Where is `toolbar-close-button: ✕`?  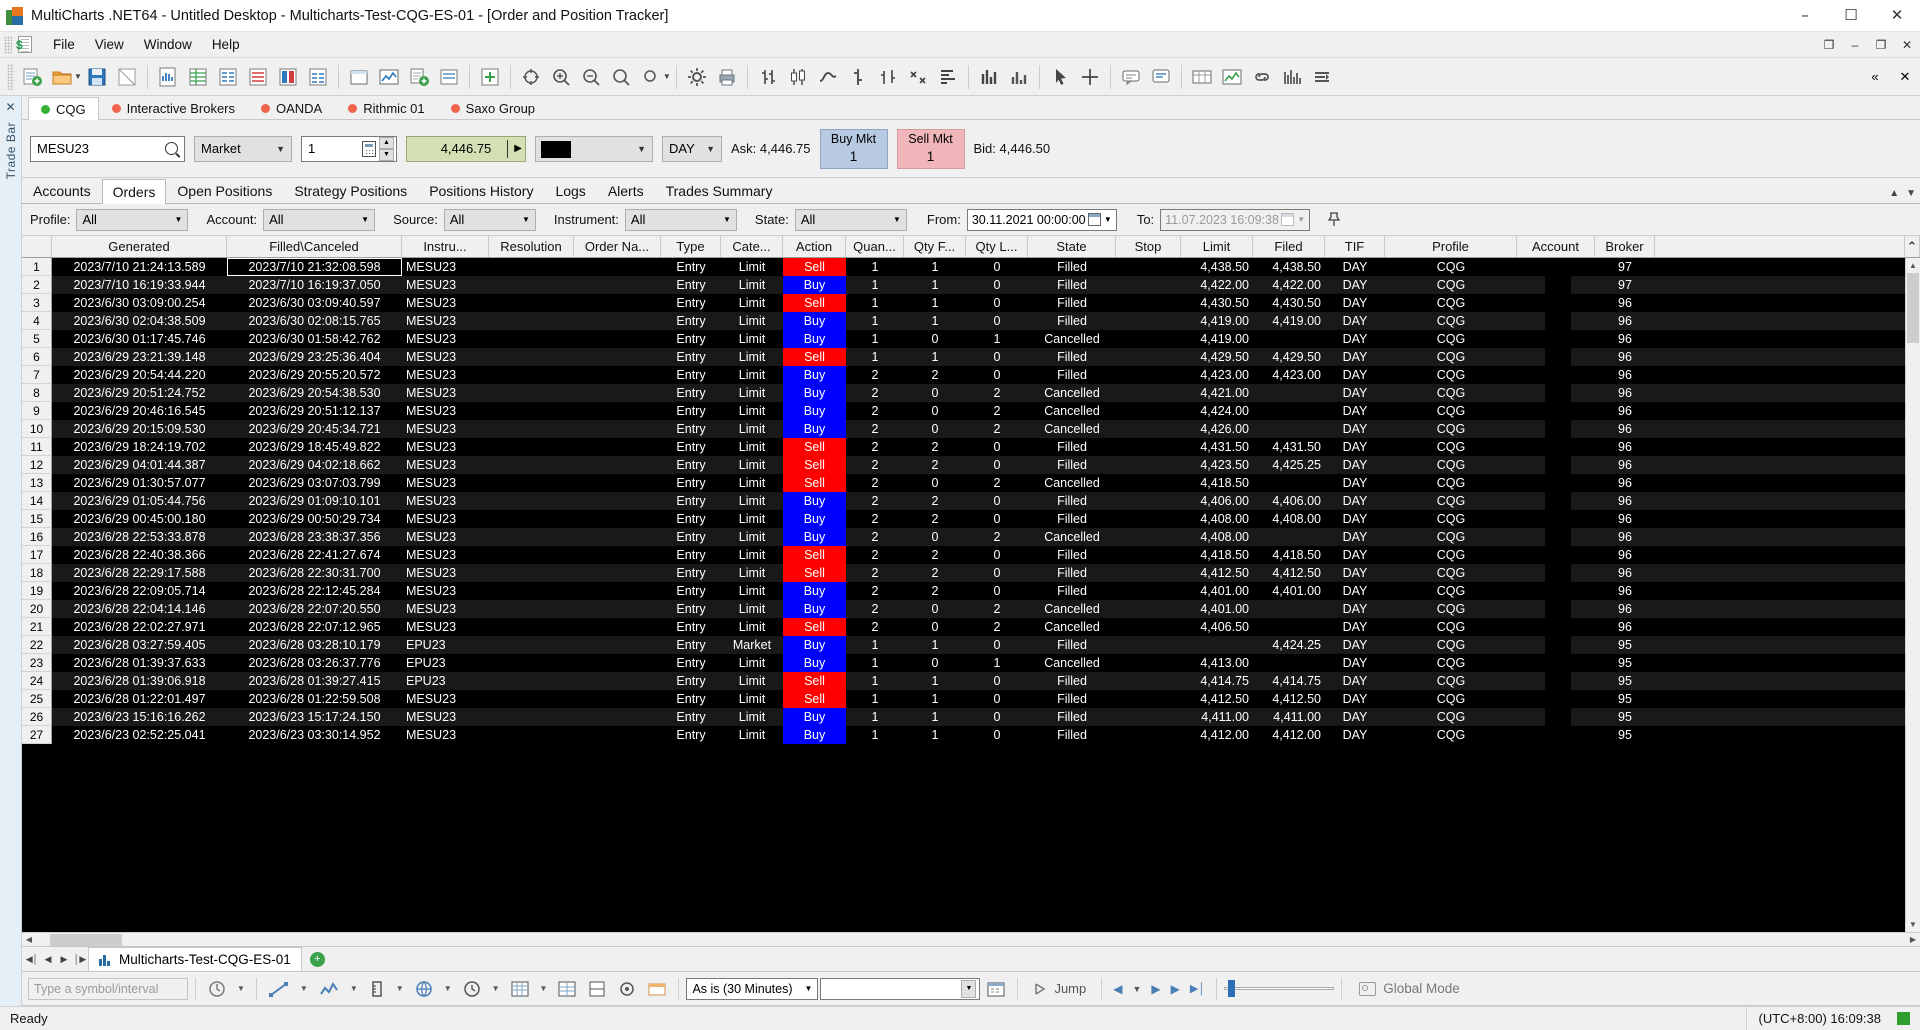 toolbar-close-button: ✕ is located at coordinates (1905, 77).